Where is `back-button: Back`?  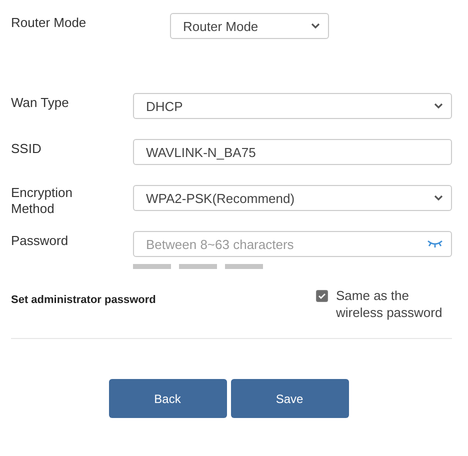 back-button: Back is located at coordinates (167, 398).